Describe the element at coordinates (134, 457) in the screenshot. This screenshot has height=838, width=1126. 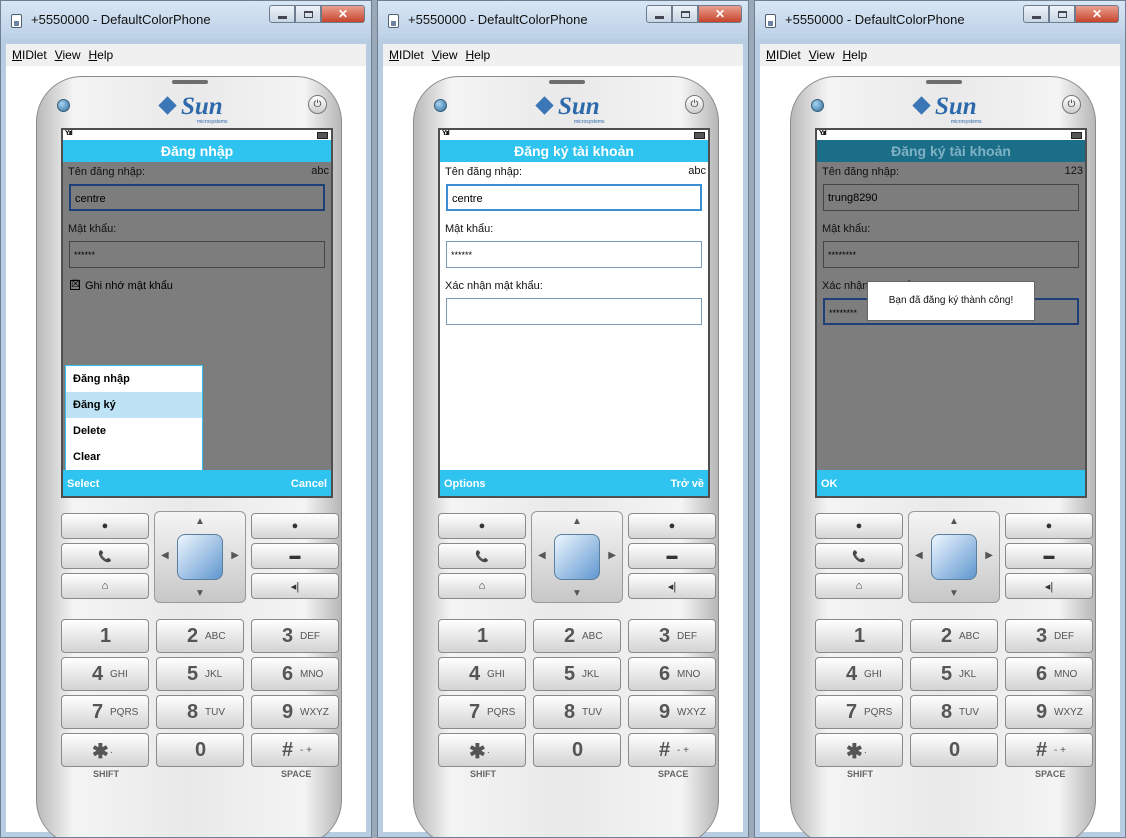
I see `menu-item-clear: Clear` at that location.